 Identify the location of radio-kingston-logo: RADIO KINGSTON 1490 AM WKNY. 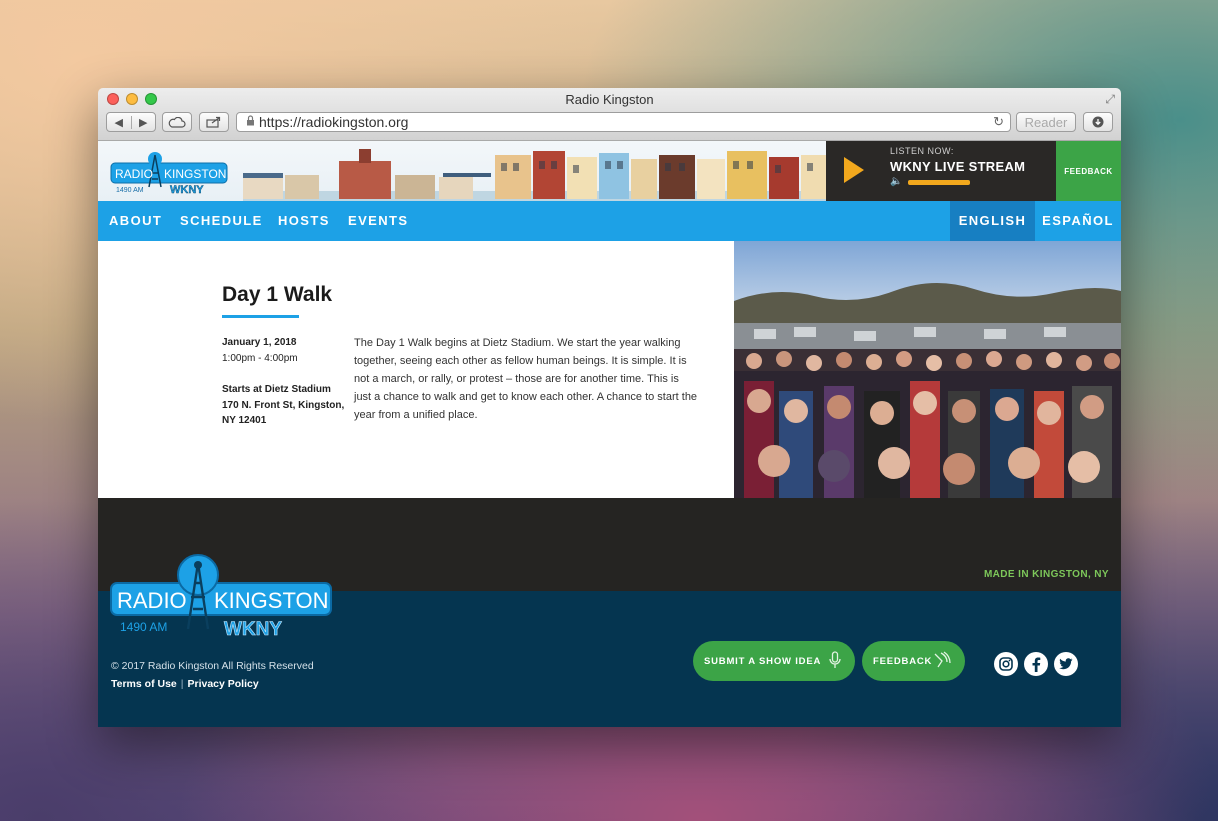
(170, 172).